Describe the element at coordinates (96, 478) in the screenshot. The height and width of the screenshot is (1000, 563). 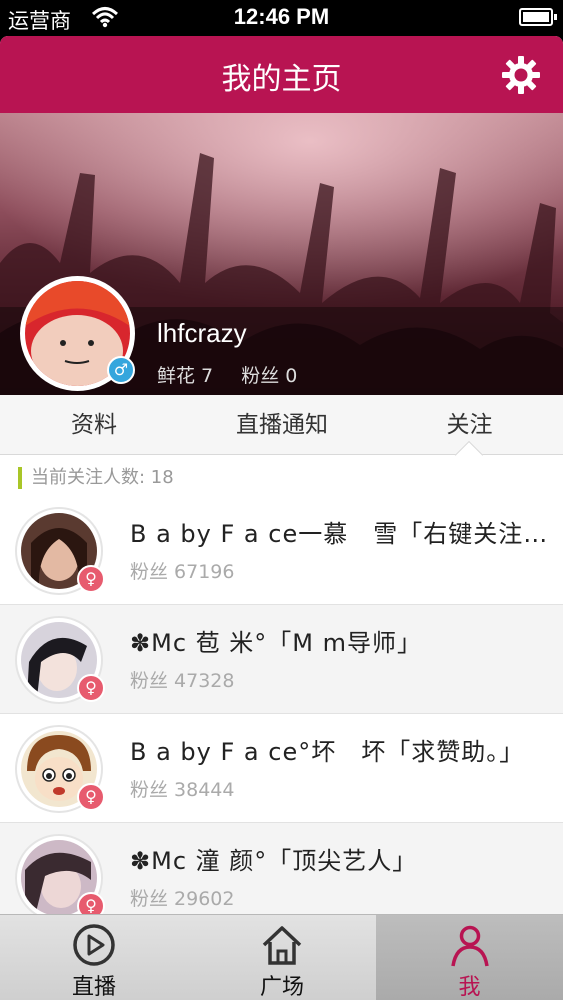
I see `follow-count-label: 当前关注人数: 18` at that location.